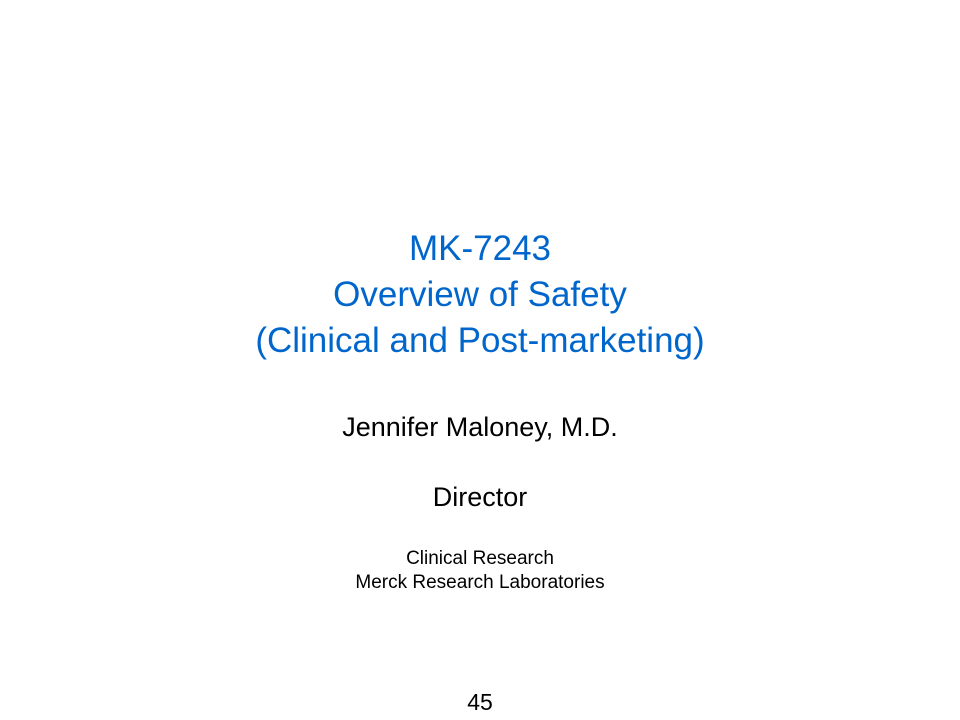 Image resolution: width=960 pixels, height=720 pixels. Describe the element at coordinates (480, 248) in the screenshot. I see `title-drug-code: MK-7243` at that location.